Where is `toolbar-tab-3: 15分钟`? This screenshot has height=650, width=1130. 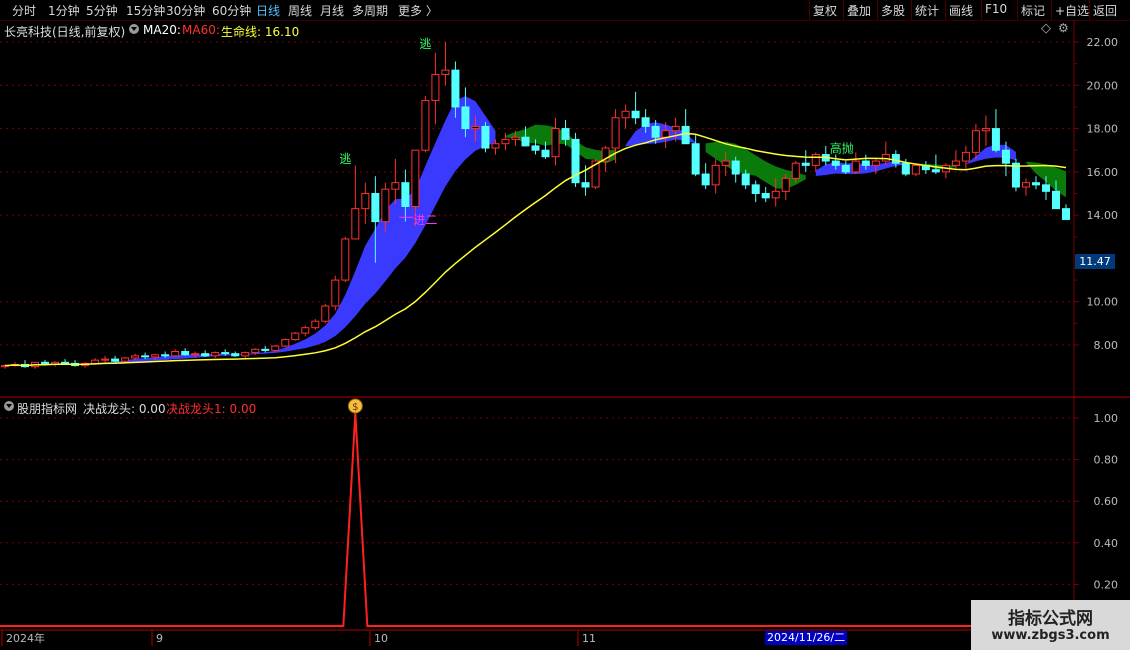 toolbar-tab-3: 15分钟 is located at coordinates (145, 10).